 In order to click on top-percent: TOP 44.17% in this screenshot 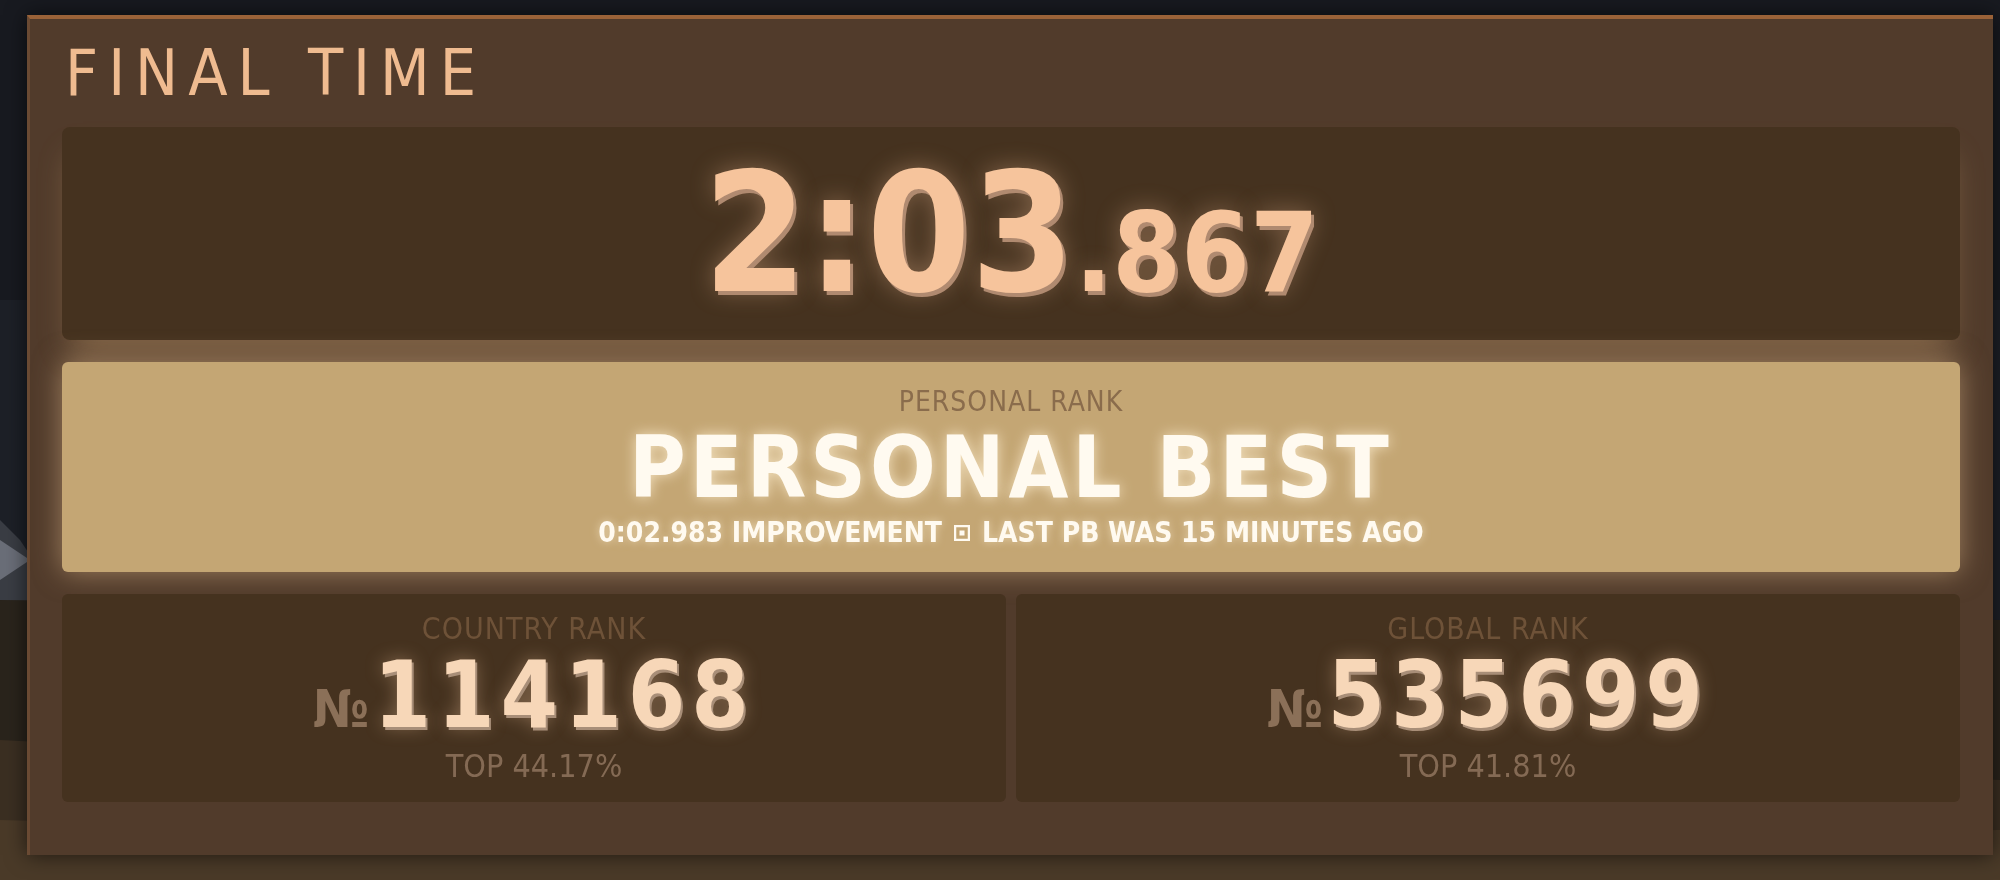, I will do `click(534, 765)`.